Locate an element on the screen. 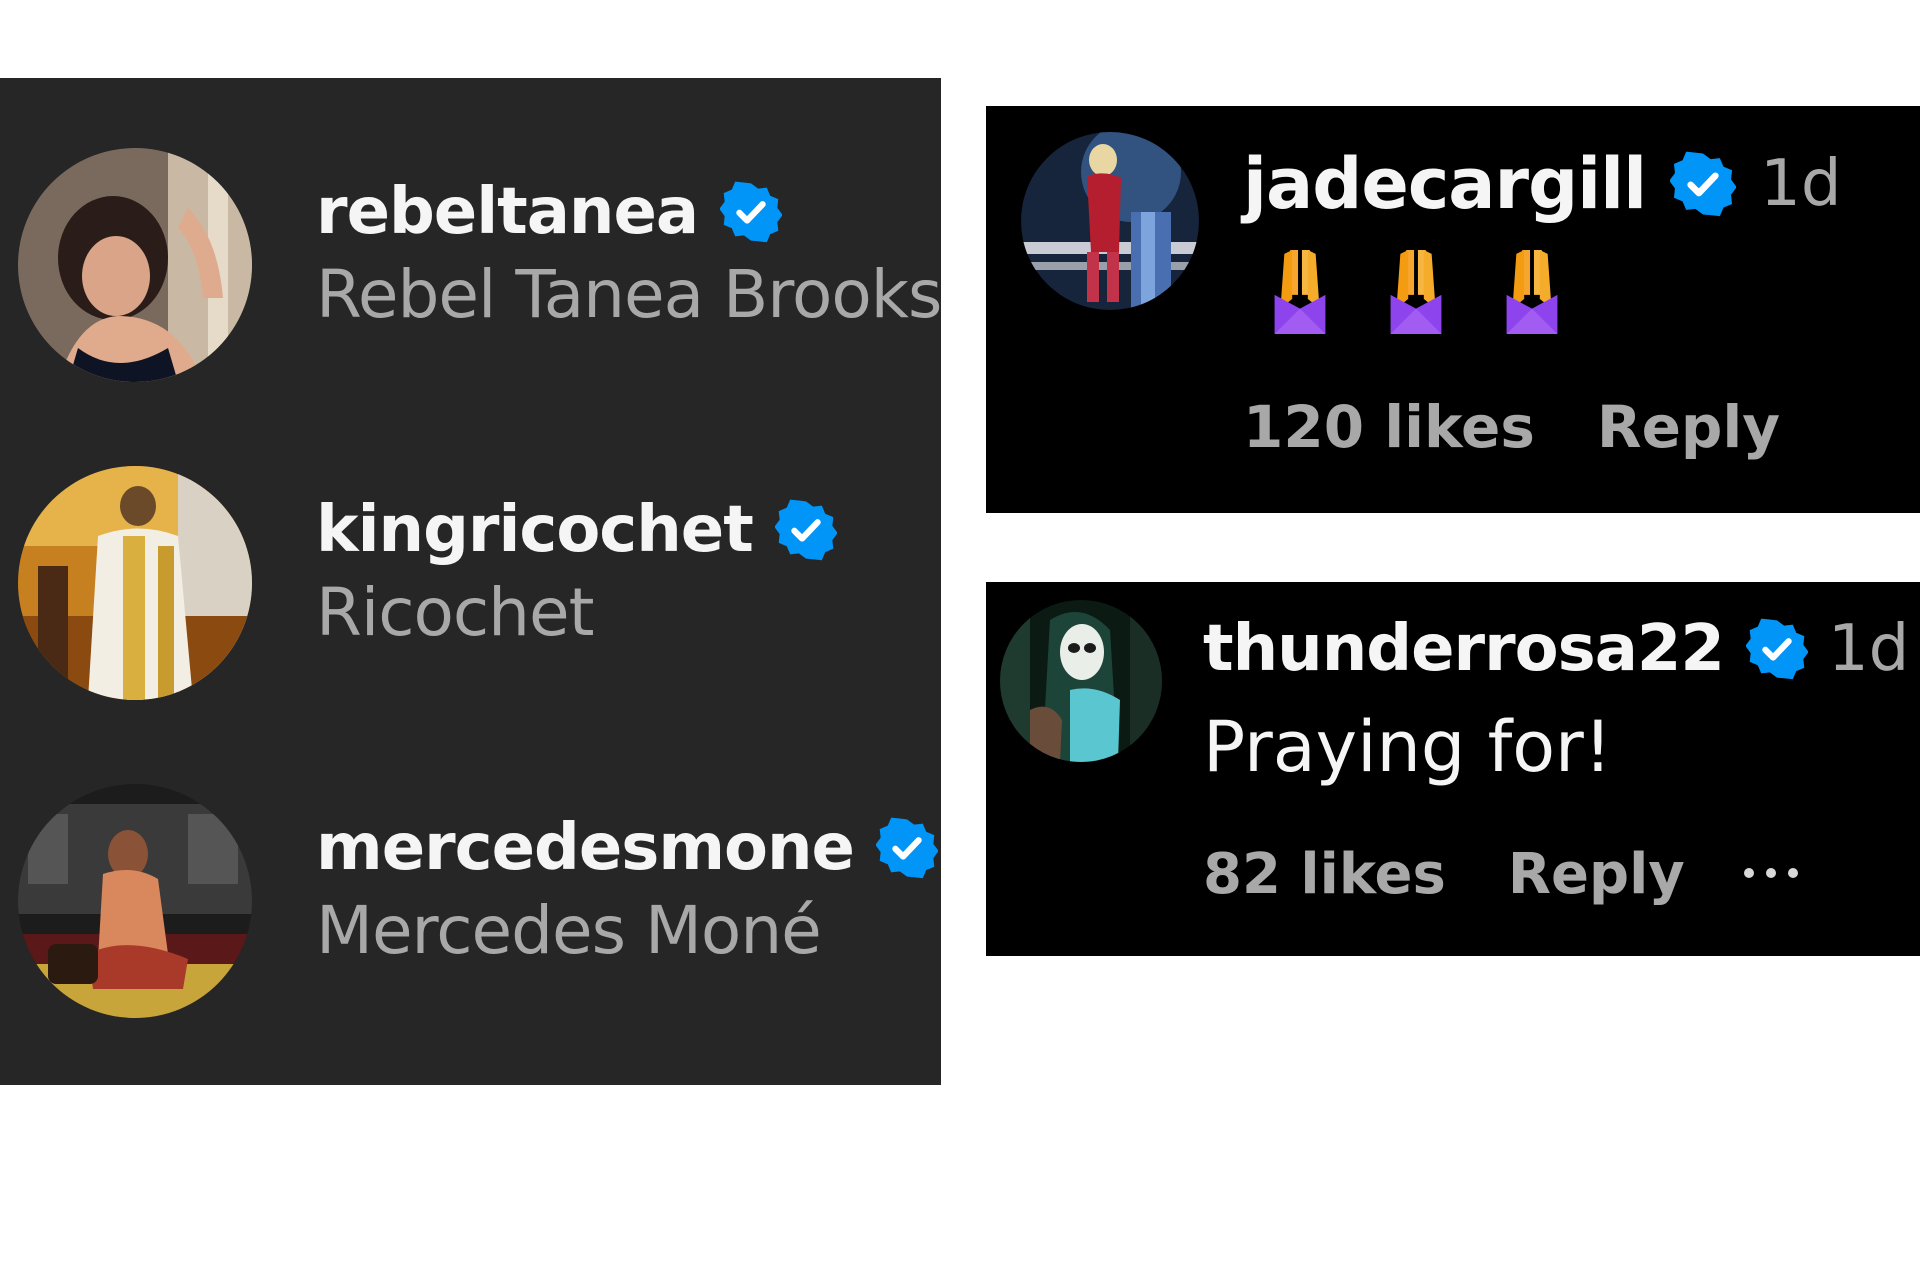 This screenshot has width=1920, height=1280. list-item: kingricochet Ricochet is located at coordinates (470, 586).